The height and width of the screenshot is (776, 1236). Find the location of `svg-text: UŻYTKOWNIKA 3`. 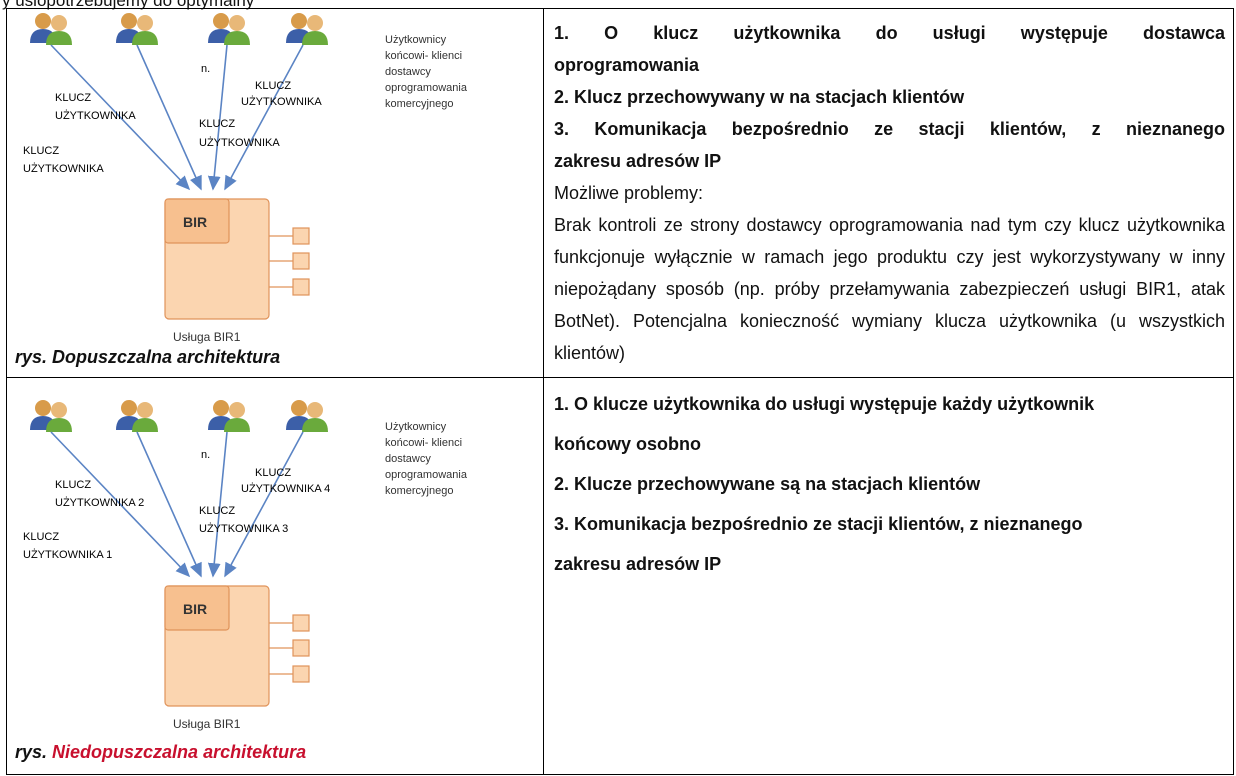

svg-text: UŻYTKOWNIKA 3 is located at coordinates (243, 528).